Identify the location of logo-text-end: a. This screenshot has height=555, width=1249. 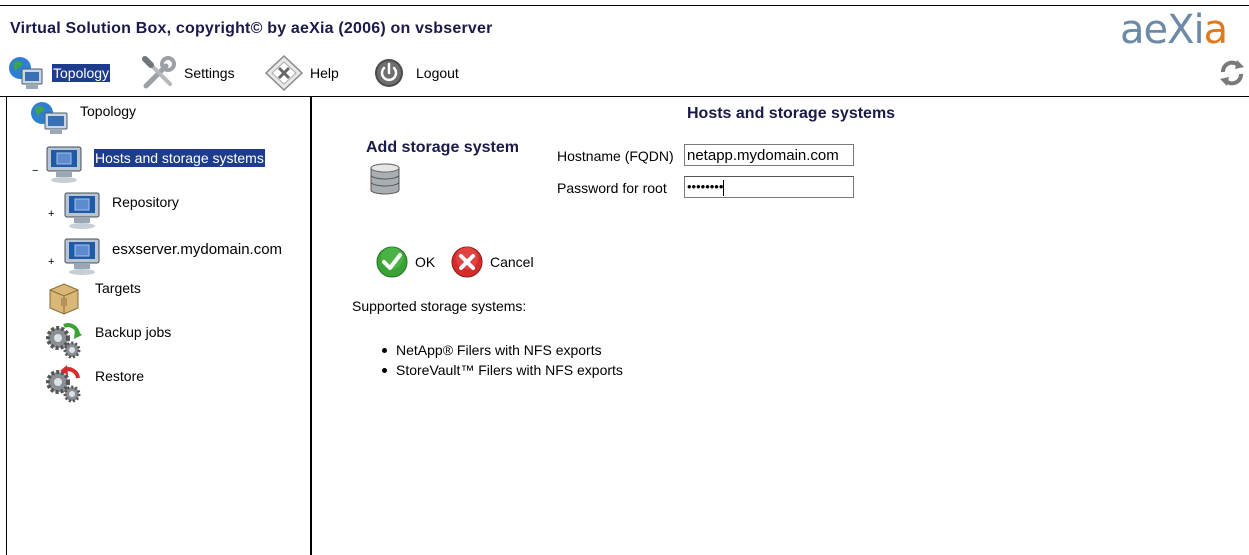
(1215, 30).